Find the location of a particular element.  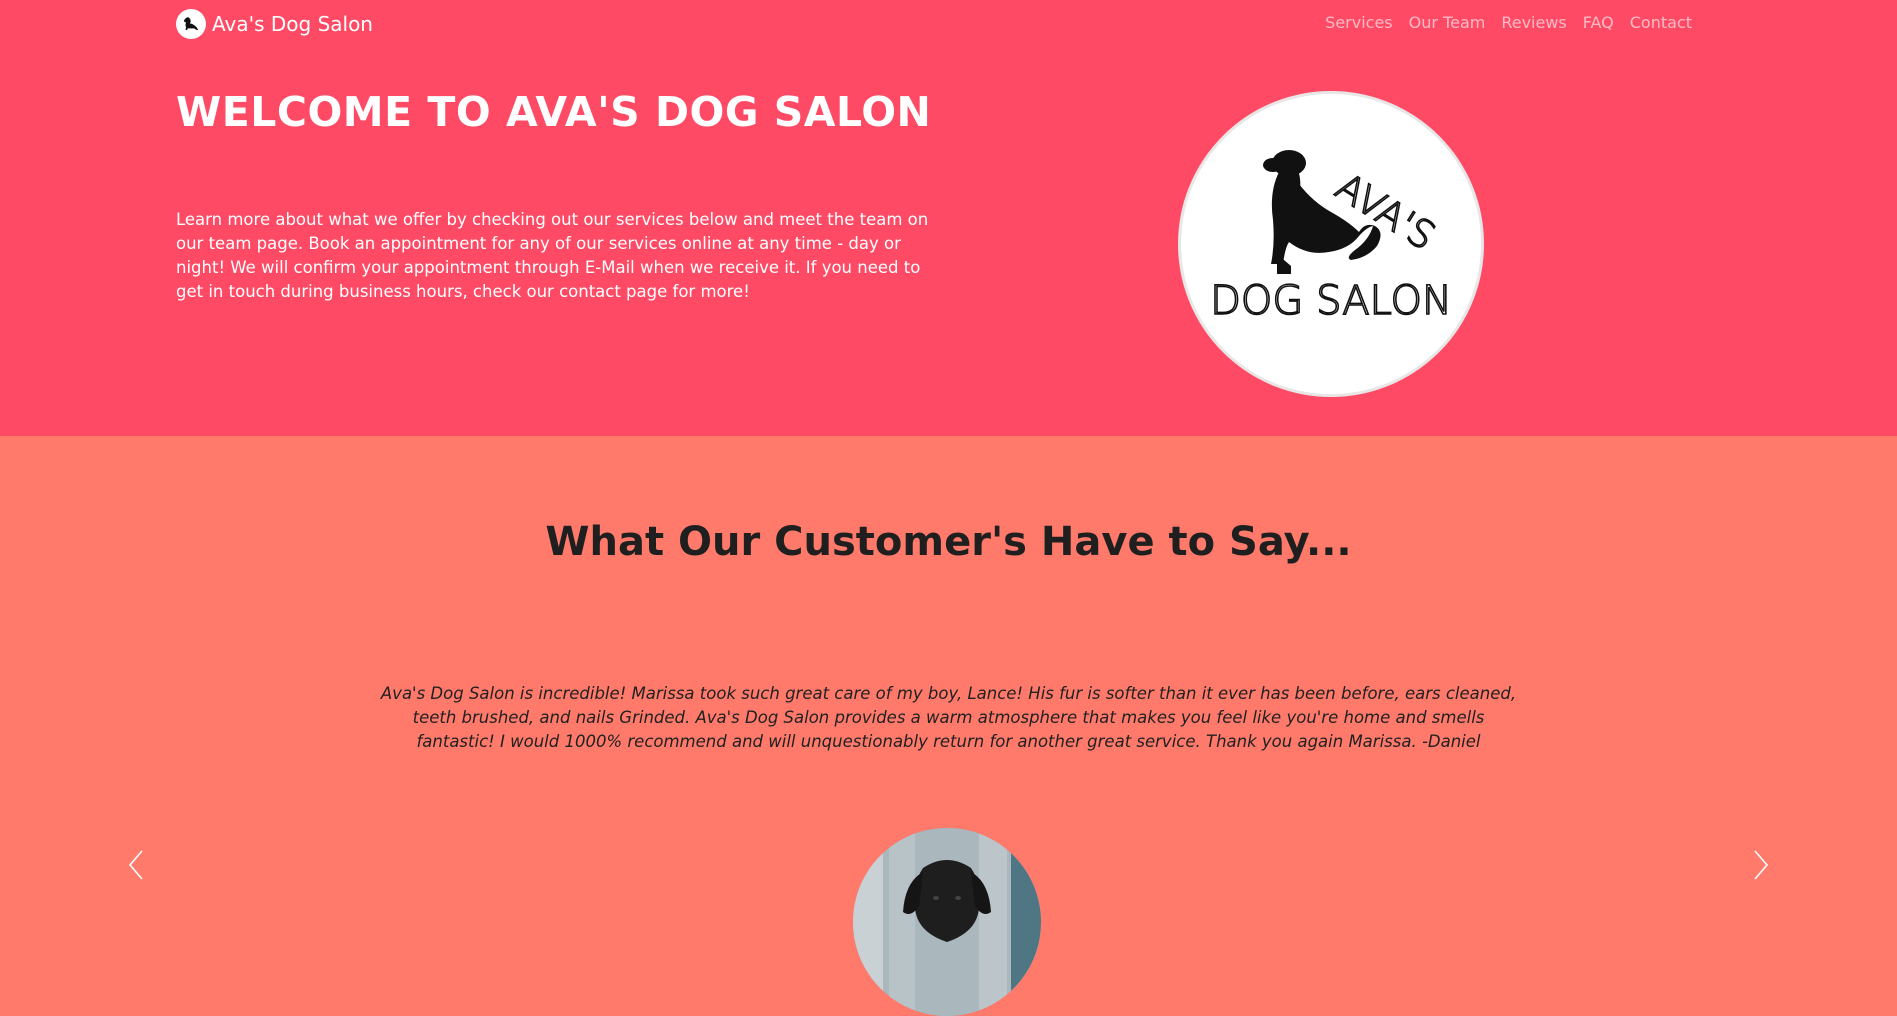

nav-link-our-team: Our Team is located at coordinates (1447, 22).